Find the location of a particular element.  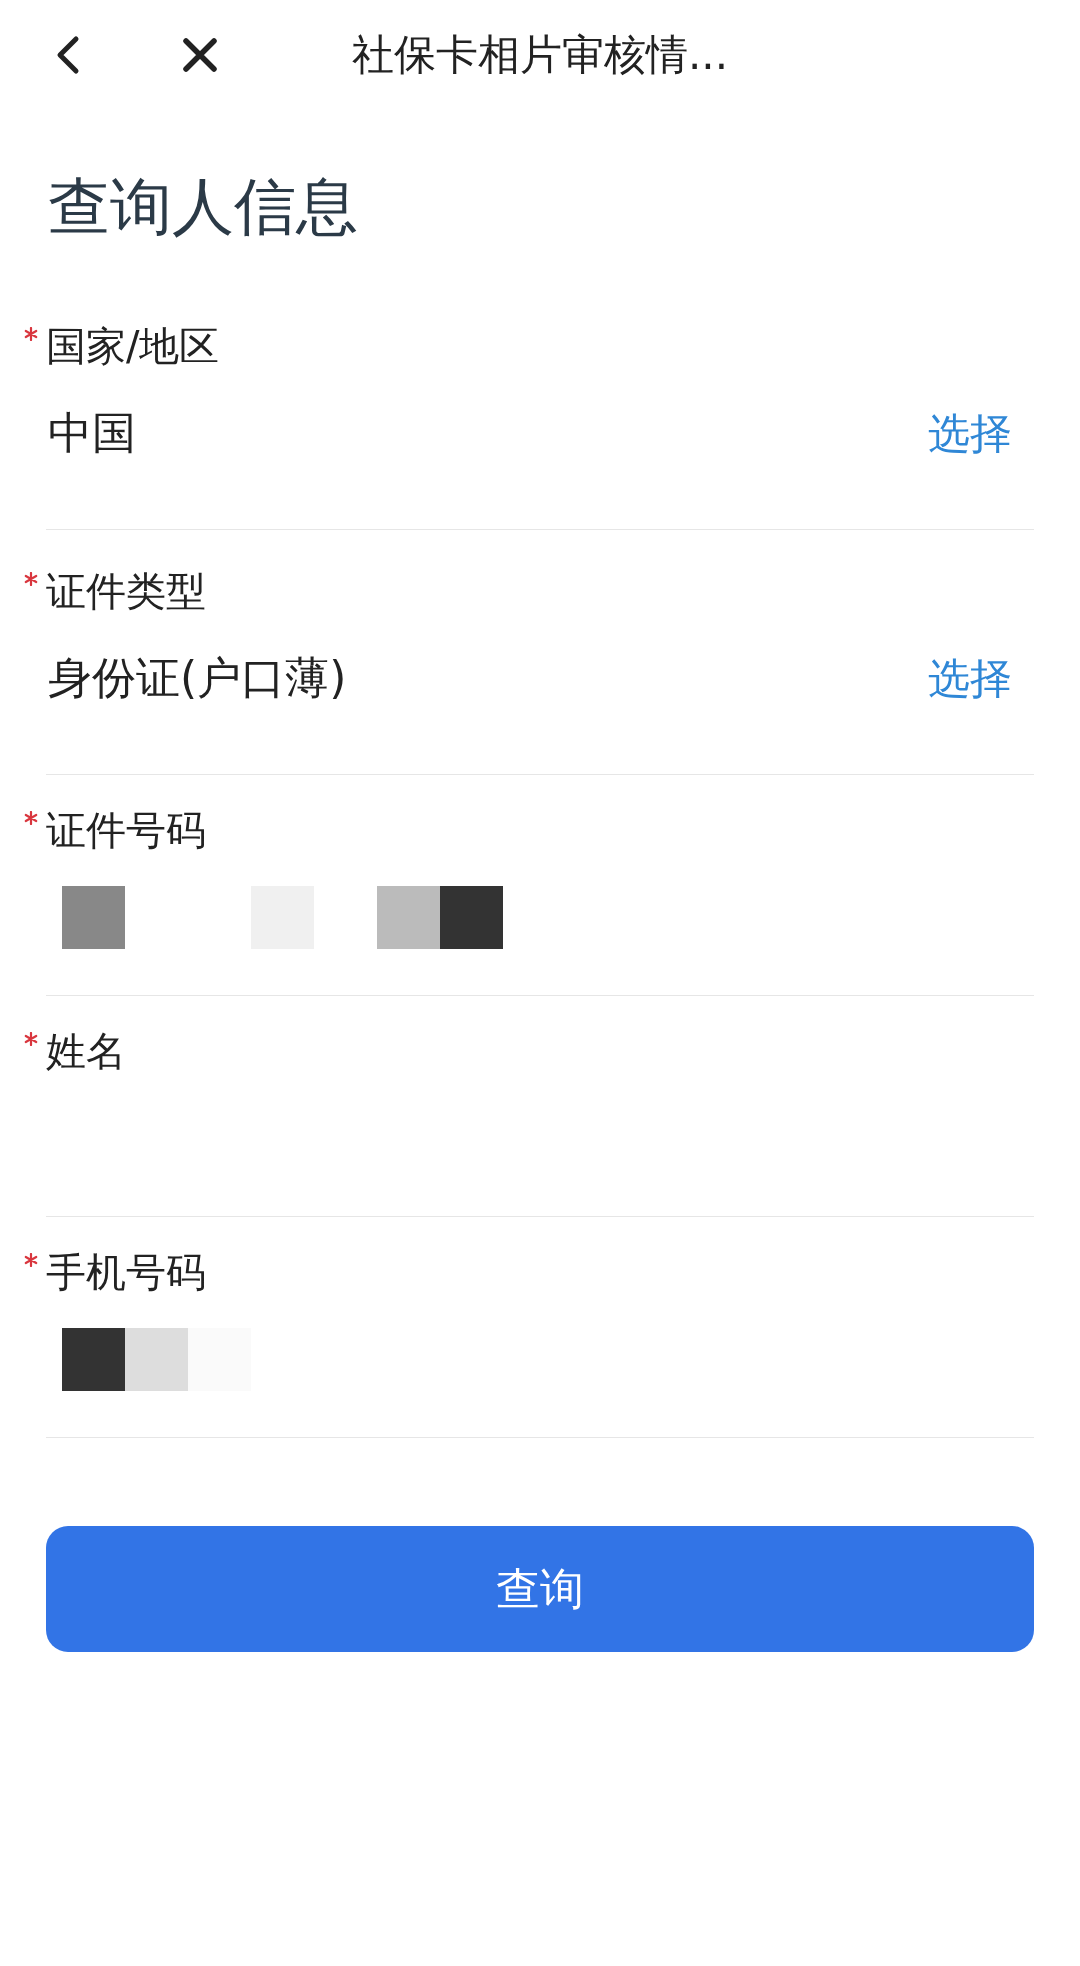

field-label: 国家/地区 is located at coordinates (133, 346).